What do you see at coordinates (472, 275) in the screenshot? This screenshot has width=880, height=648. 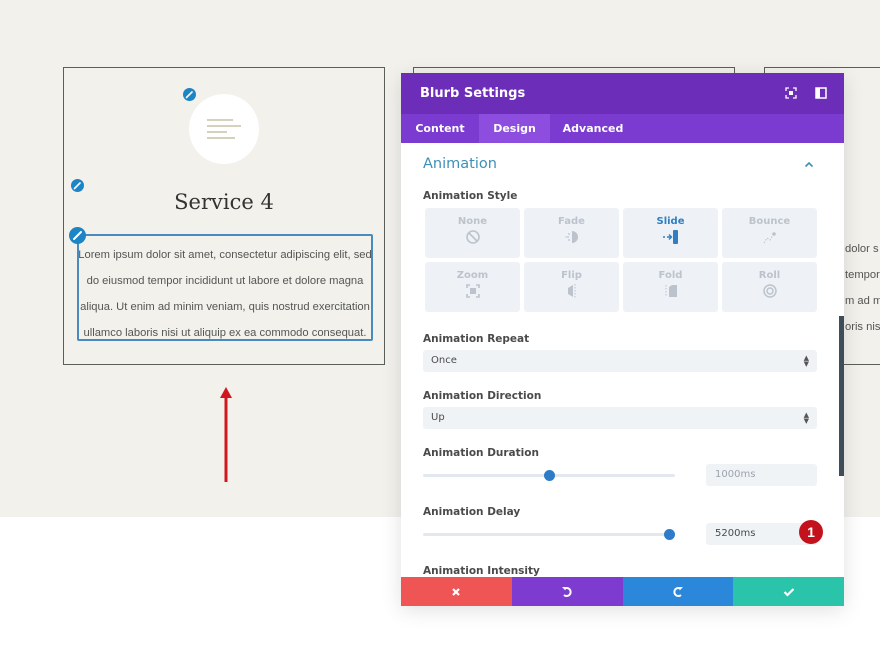 I see `option-label: Zoom` at bounding box center [472, 275].